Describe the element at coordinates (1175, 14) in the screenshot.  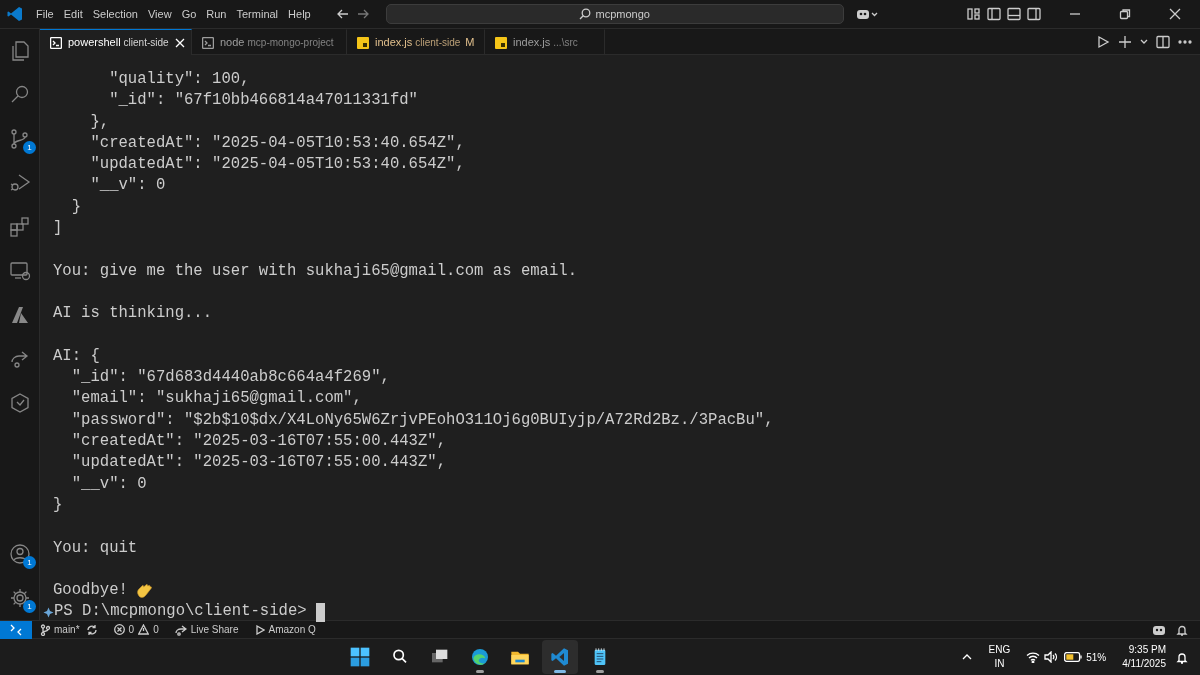
I see `close-icon` at that location.